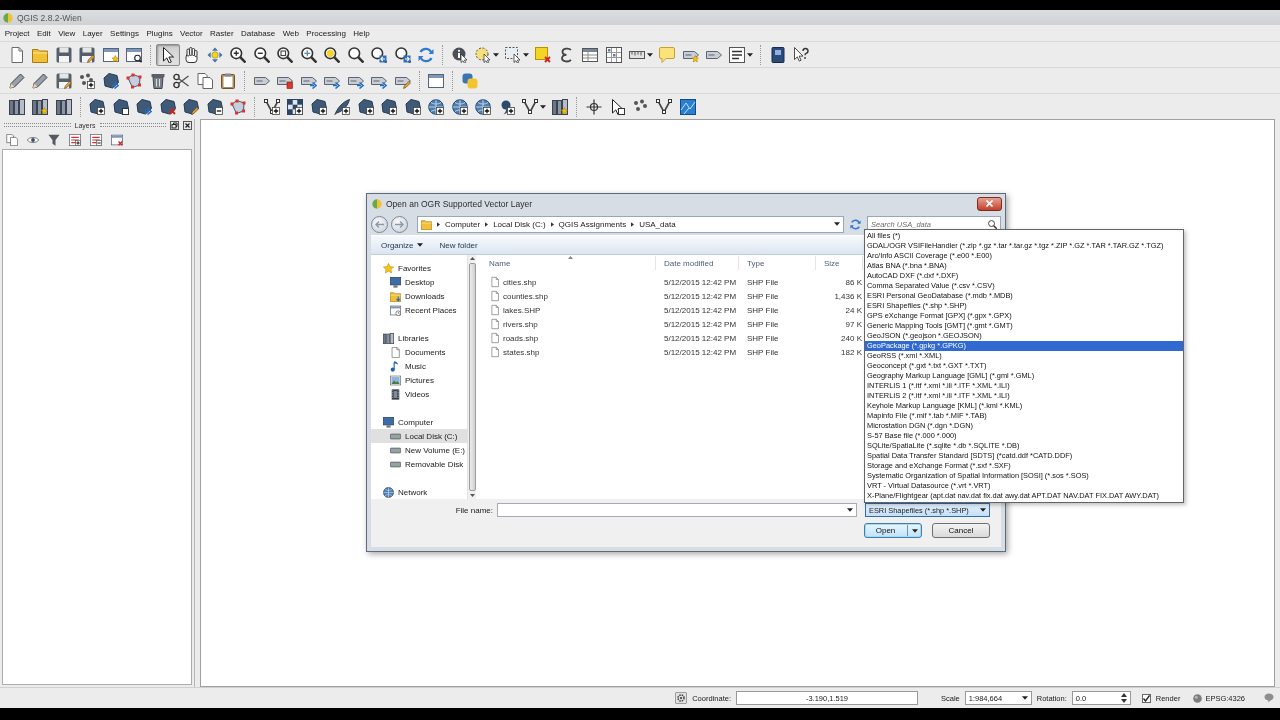 The height and width of the screenshot is (720, 1280). What do you see at coordinates (395, 282) in the screenshot?
I see `monitor-icon` at bounding box center [395, 282].